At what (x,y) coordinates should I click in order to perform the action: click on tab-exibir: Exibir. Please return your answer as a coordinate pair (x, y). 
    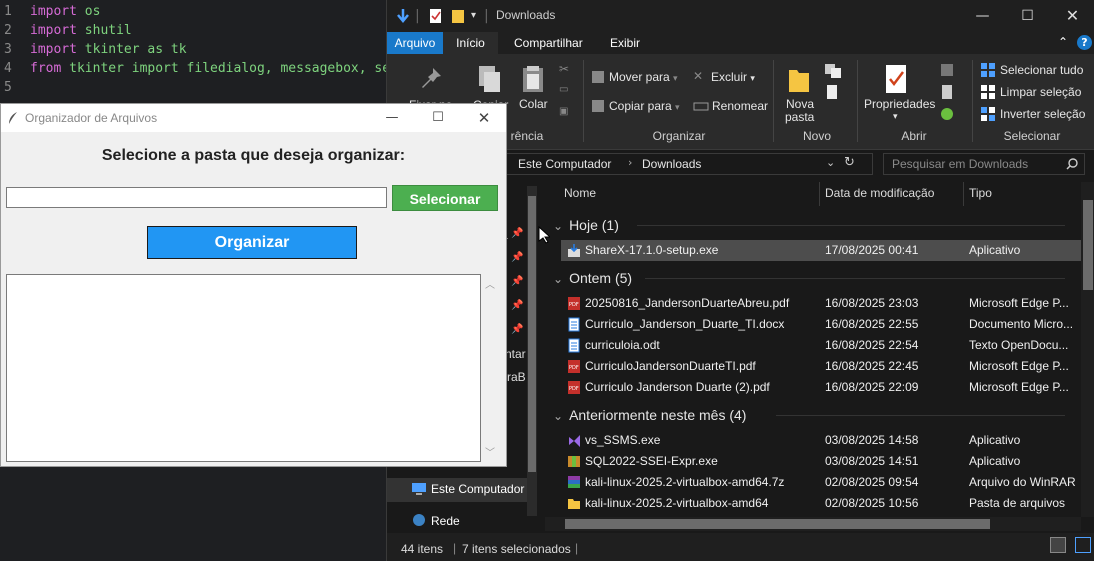
    Looking at the image, I should click on (625, 43).